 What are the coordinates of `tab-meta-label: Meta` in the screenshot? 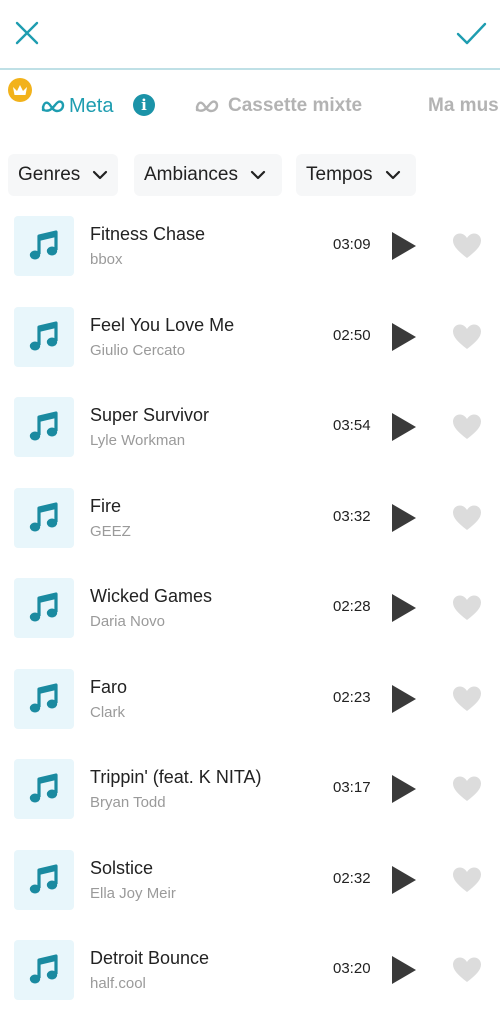 It's located at (91, 105).